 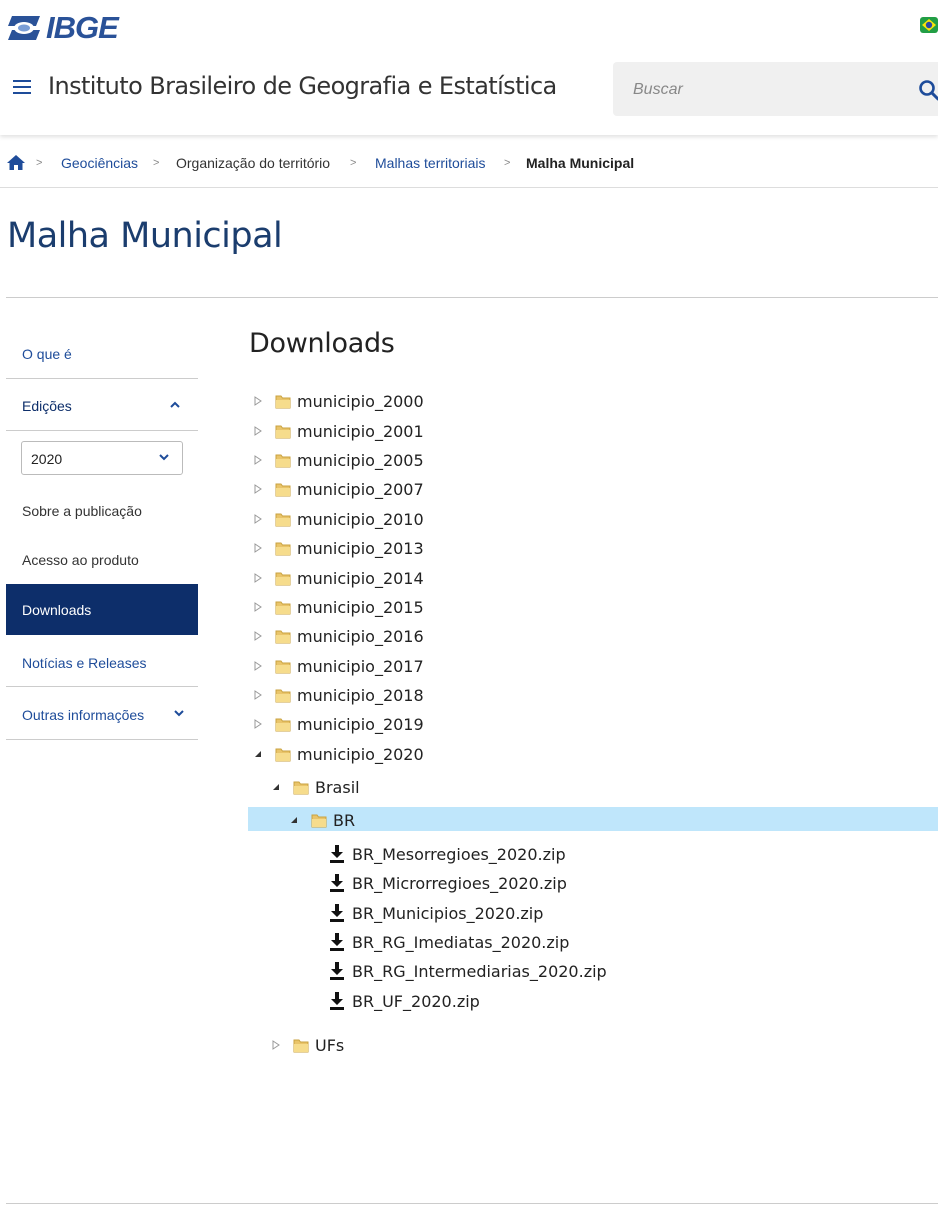 I want to click on tree-folder-municipio-2014: municipio_2014, so click(x=339, y=578).